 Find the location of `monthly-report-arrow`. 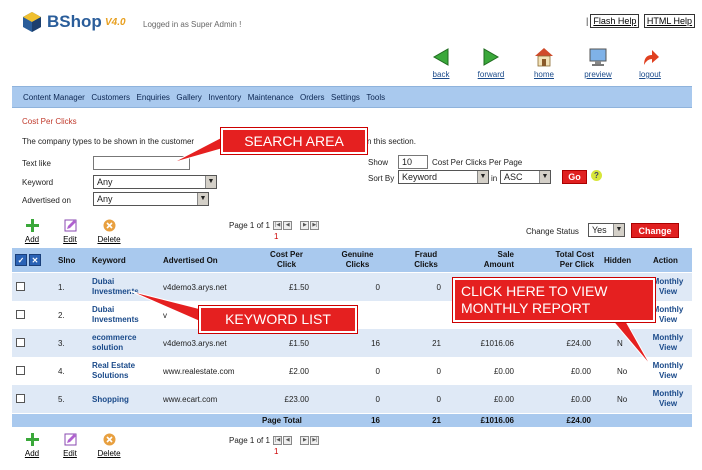

monthly-report-arrow is located at coordinates (631, 342).